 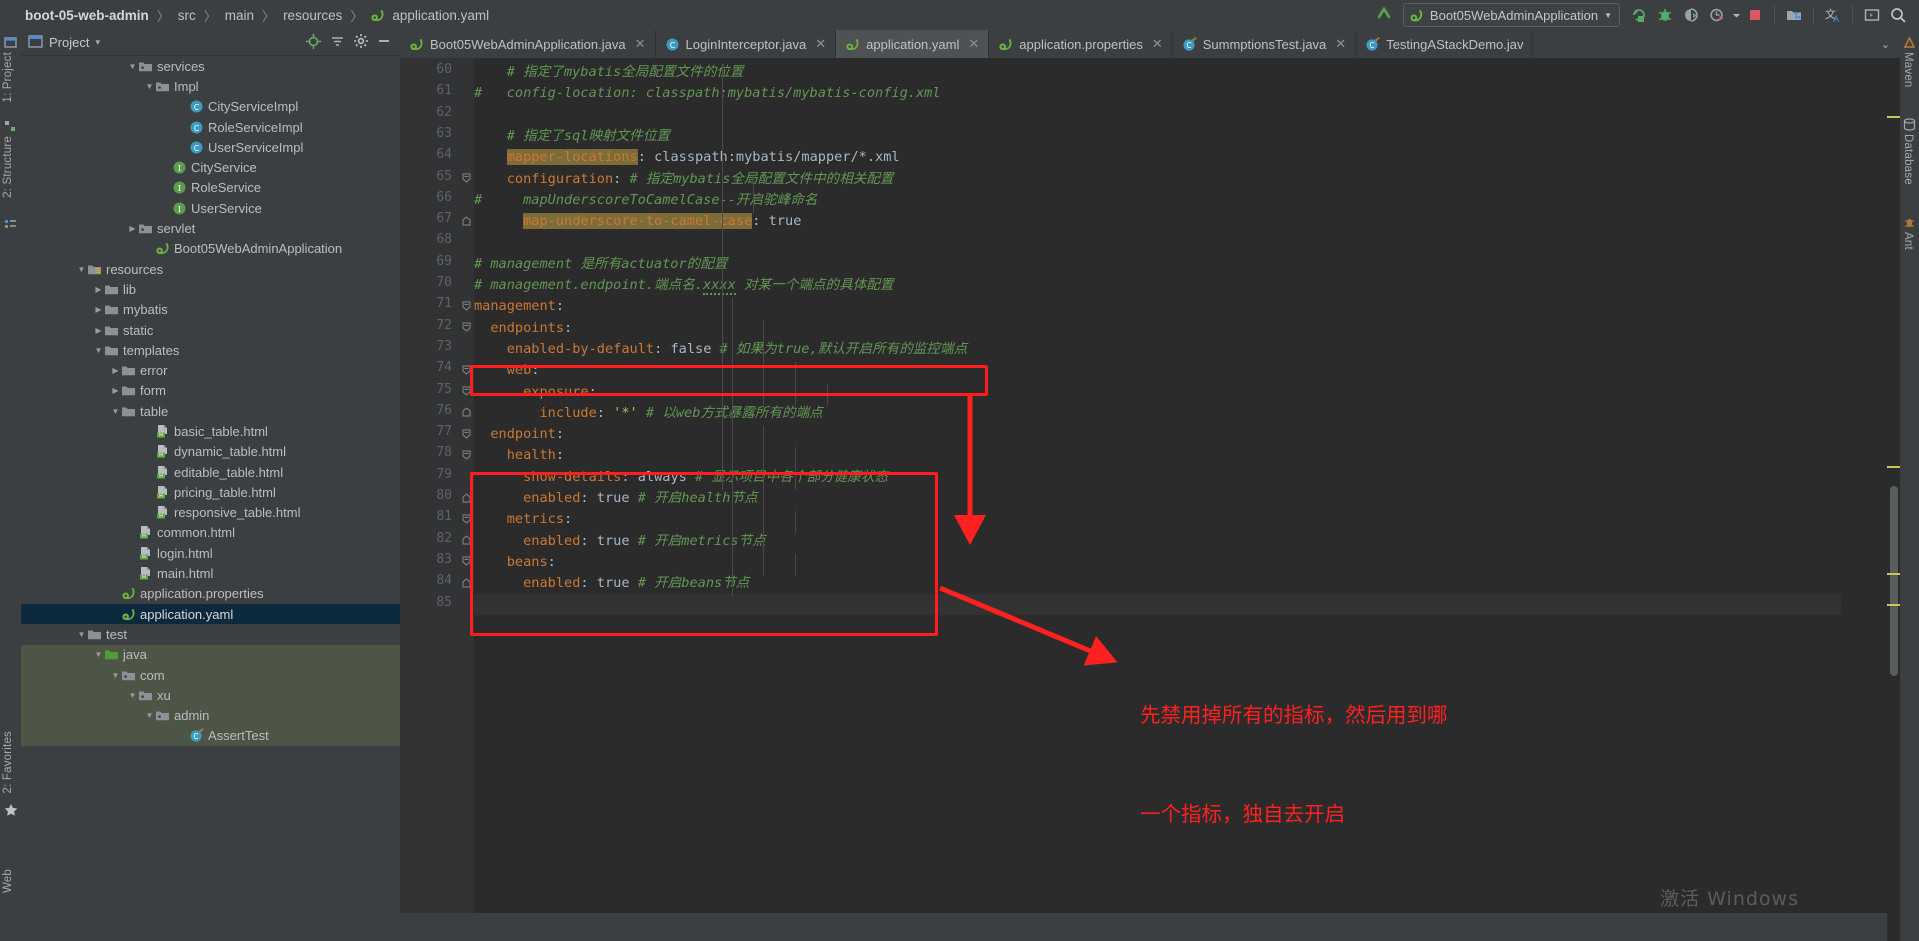 What do you see at coordinates (210, 431) in the screenshot?
I see `tree-item-basic-table-html: Hbasic_table.html` at bounding box center [210, 431].